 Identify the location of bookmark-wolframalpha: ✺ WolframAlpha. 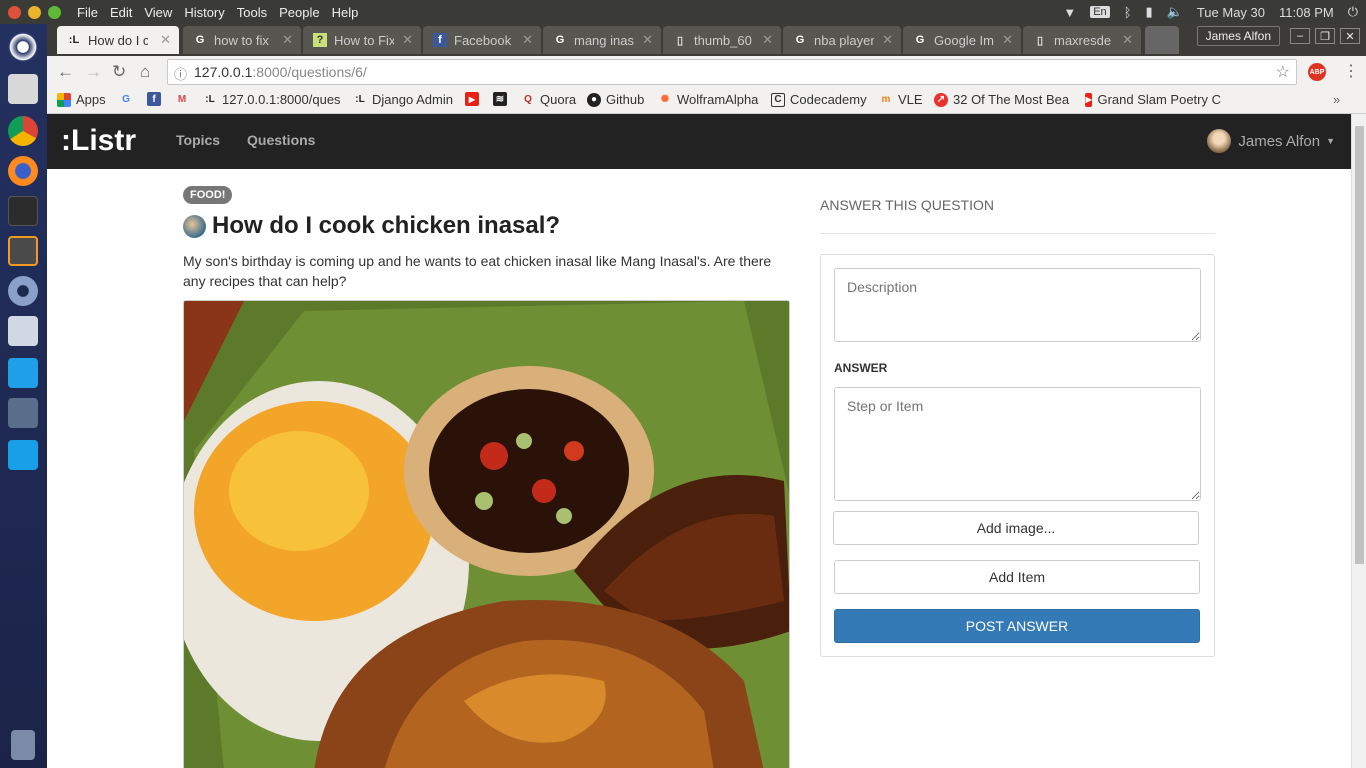
(708, 99).